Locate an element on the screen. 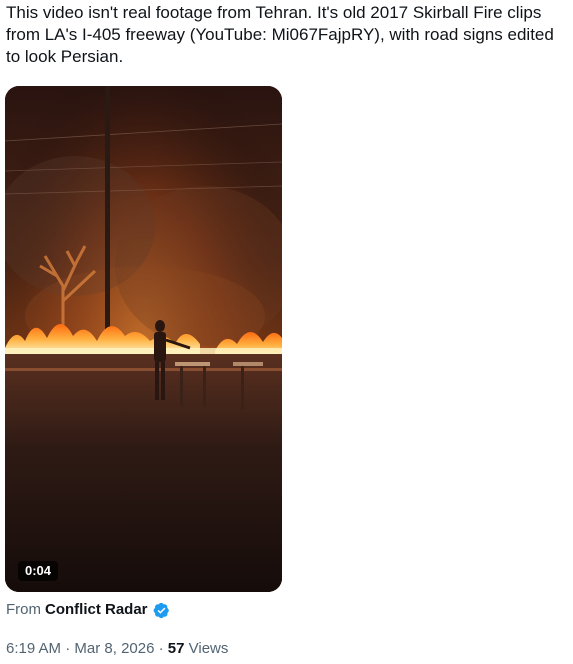 The height and width of the screenshot is (664, 573). tweet-time: 6:19 AM is located at coordinates (34, 648).